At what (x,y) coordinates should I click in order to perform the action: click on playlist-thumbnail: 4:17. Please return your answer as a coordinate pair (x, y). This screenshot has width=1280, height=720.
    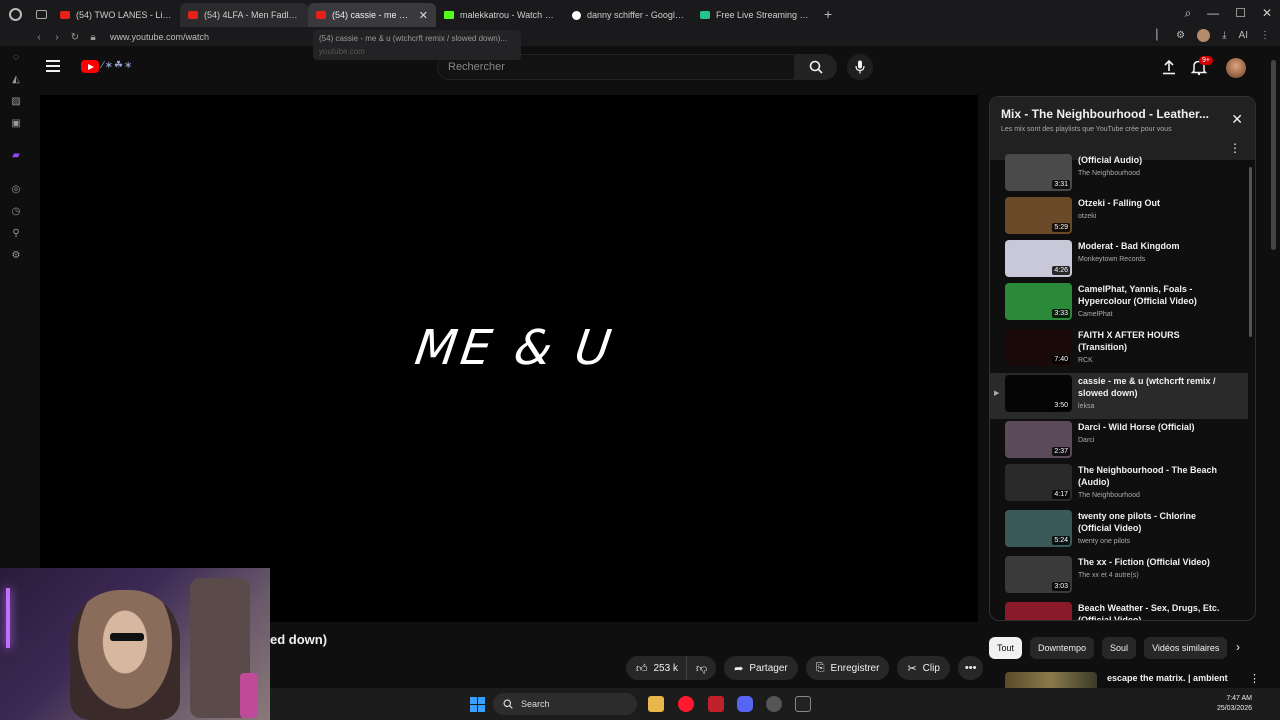
    Looking at the image, I should click on (1038, 482).